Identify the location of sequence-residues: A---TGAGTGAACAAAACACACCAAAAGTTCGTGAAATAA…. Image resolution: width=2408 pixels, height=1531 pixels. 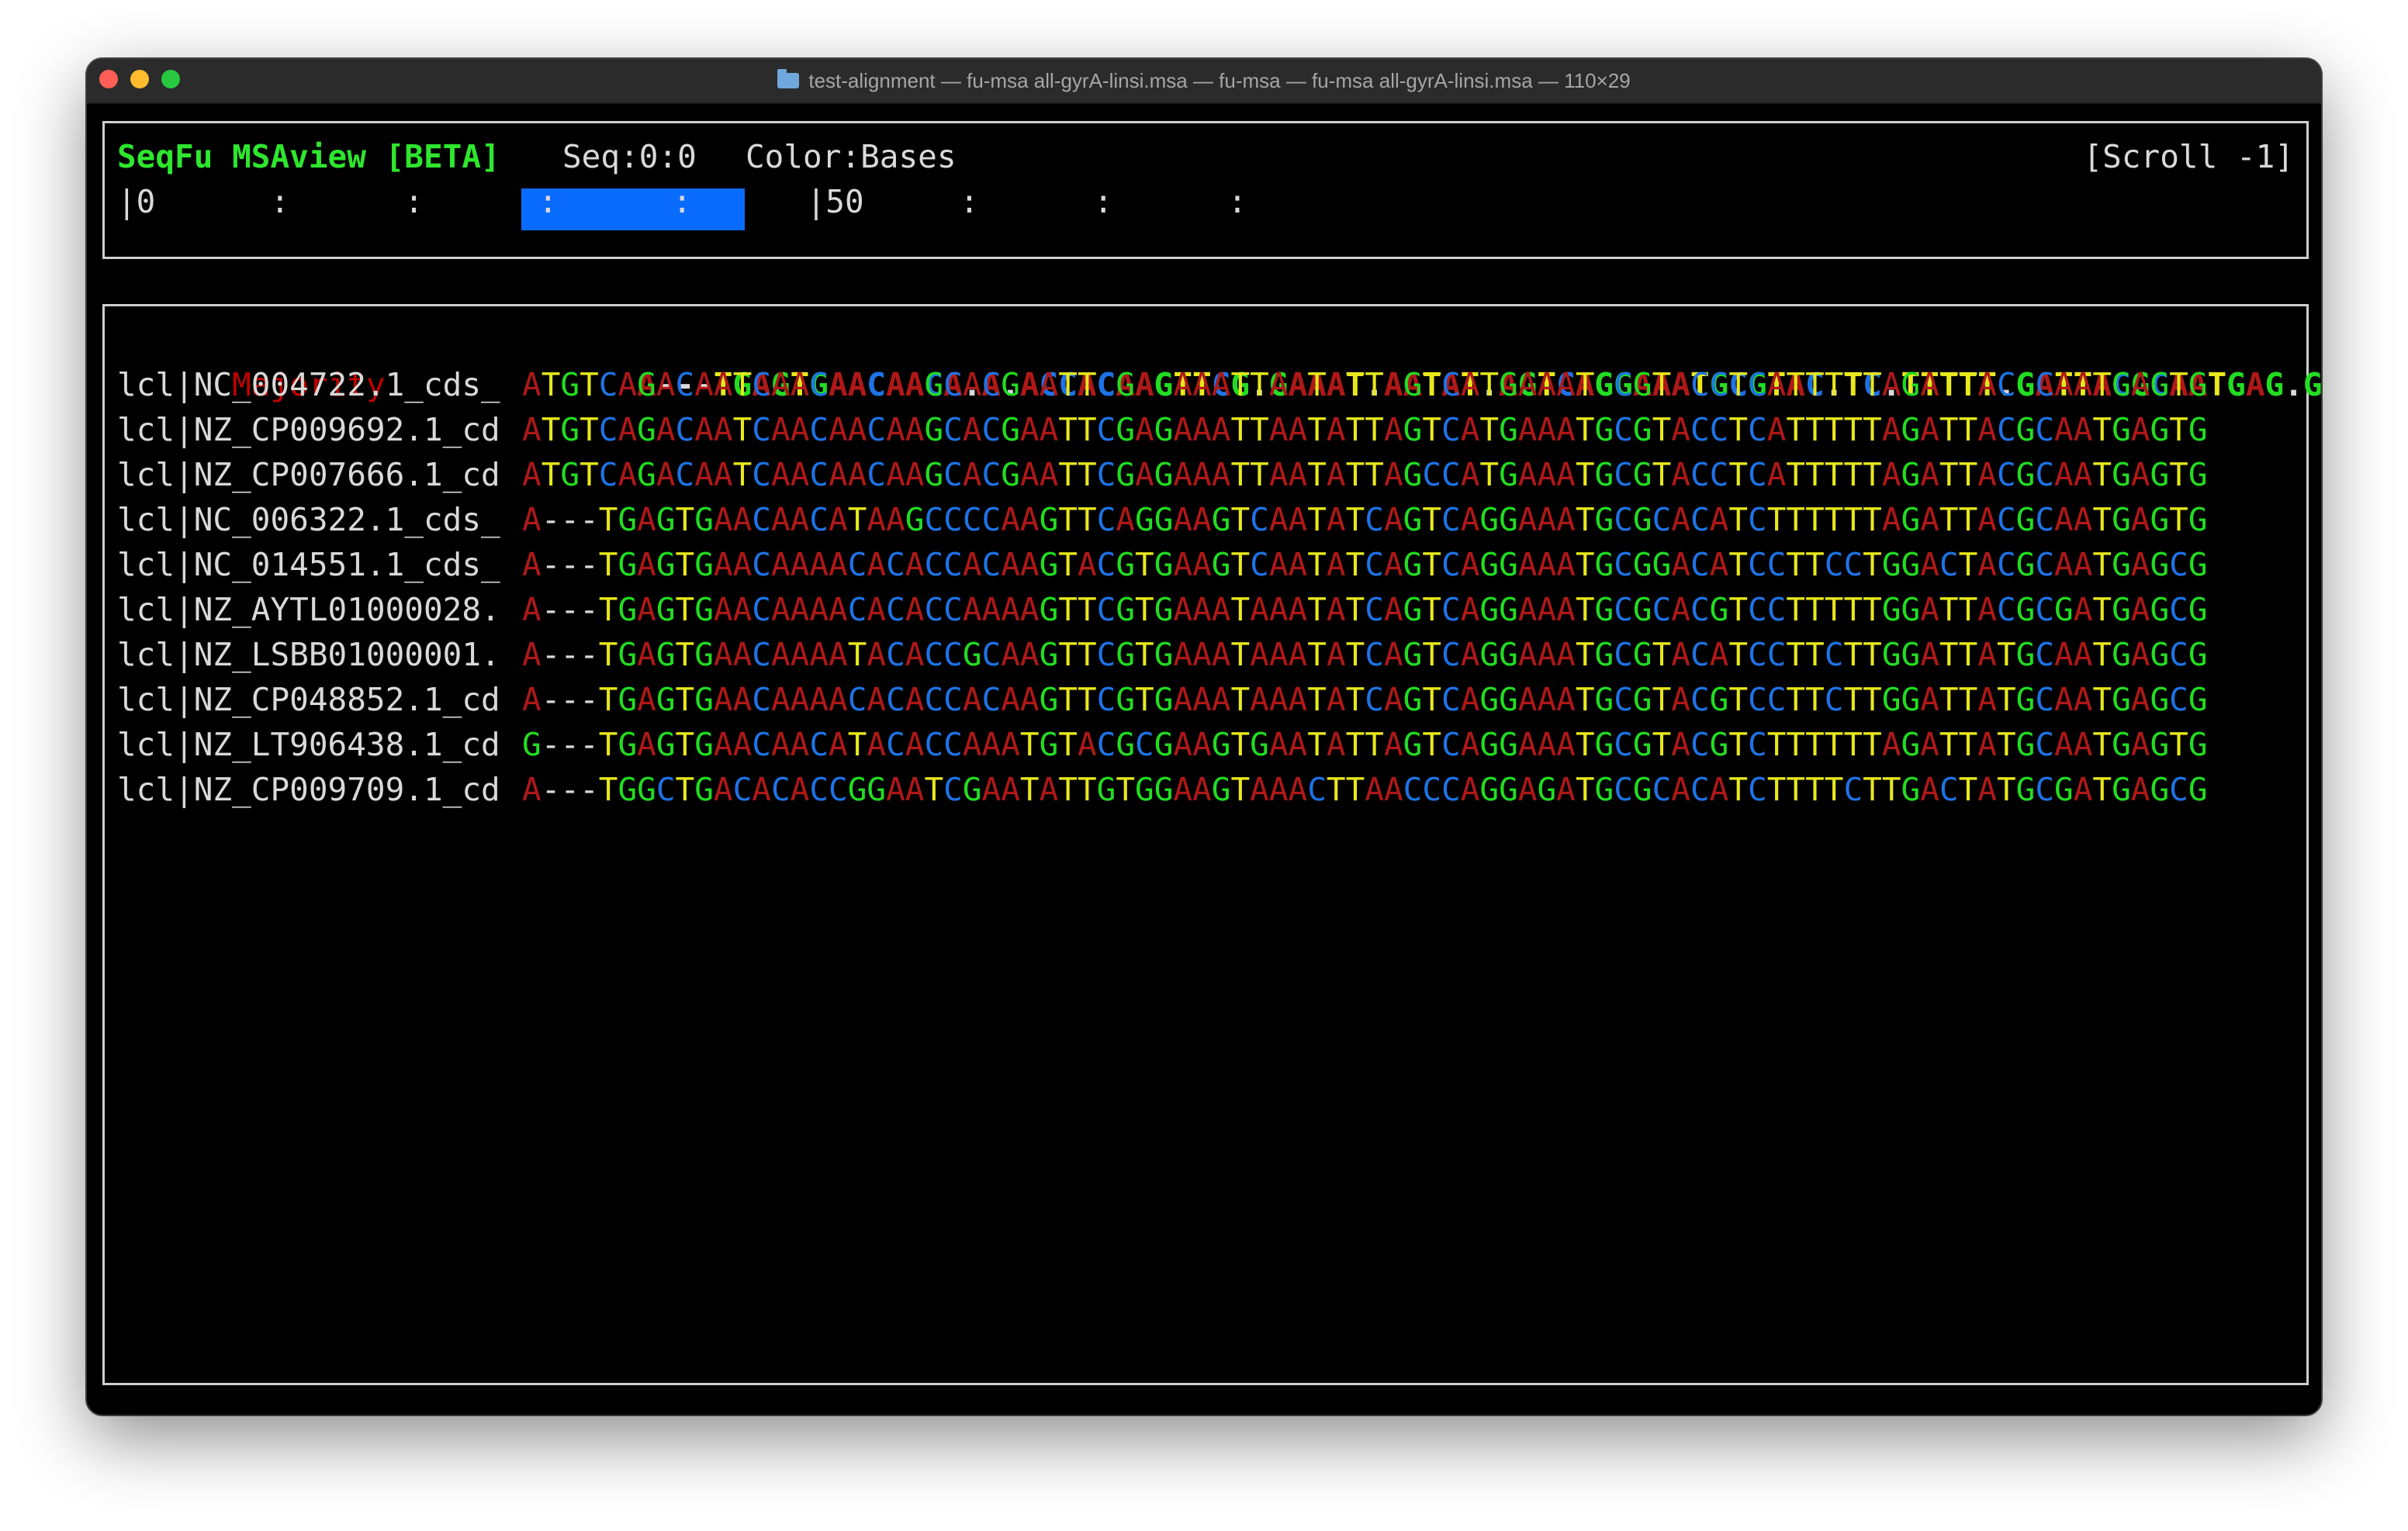
(1365, 609).